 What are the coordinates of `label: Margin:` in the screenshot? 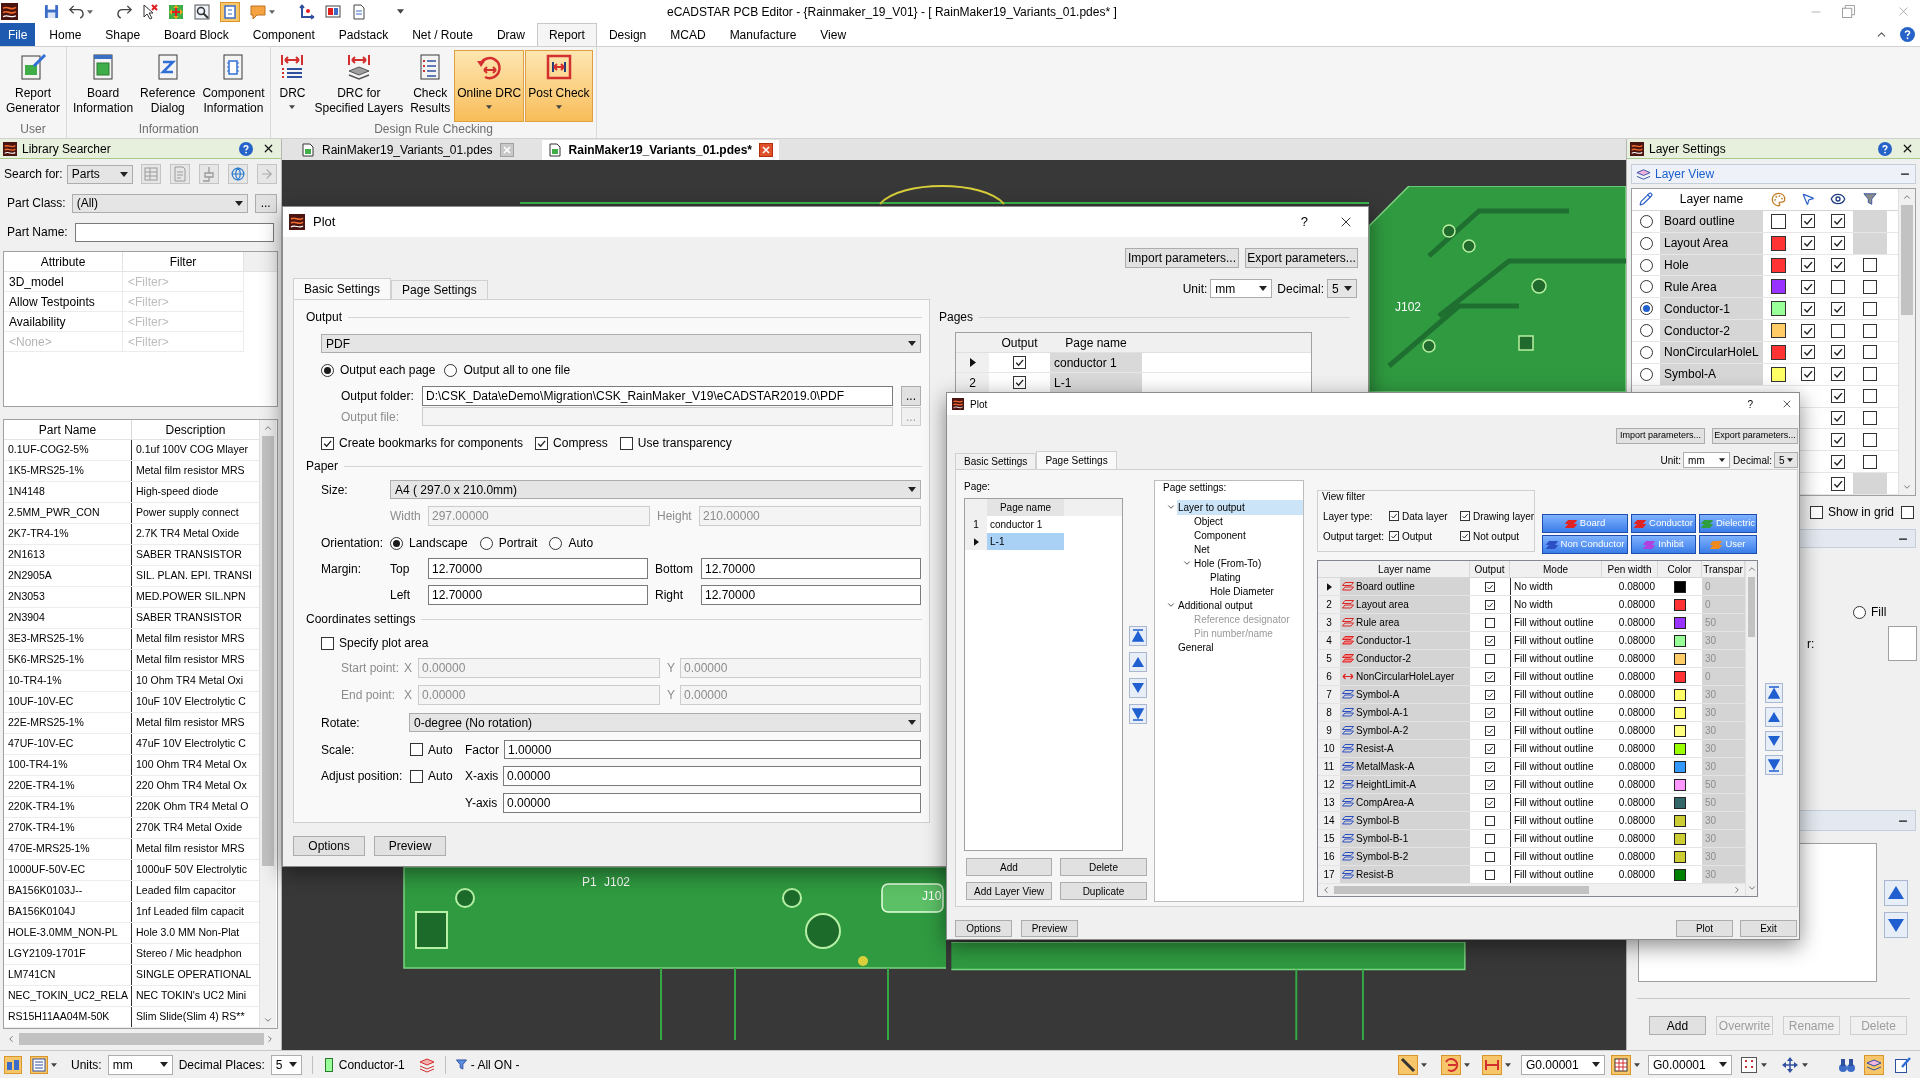 It's located at (341, 569).